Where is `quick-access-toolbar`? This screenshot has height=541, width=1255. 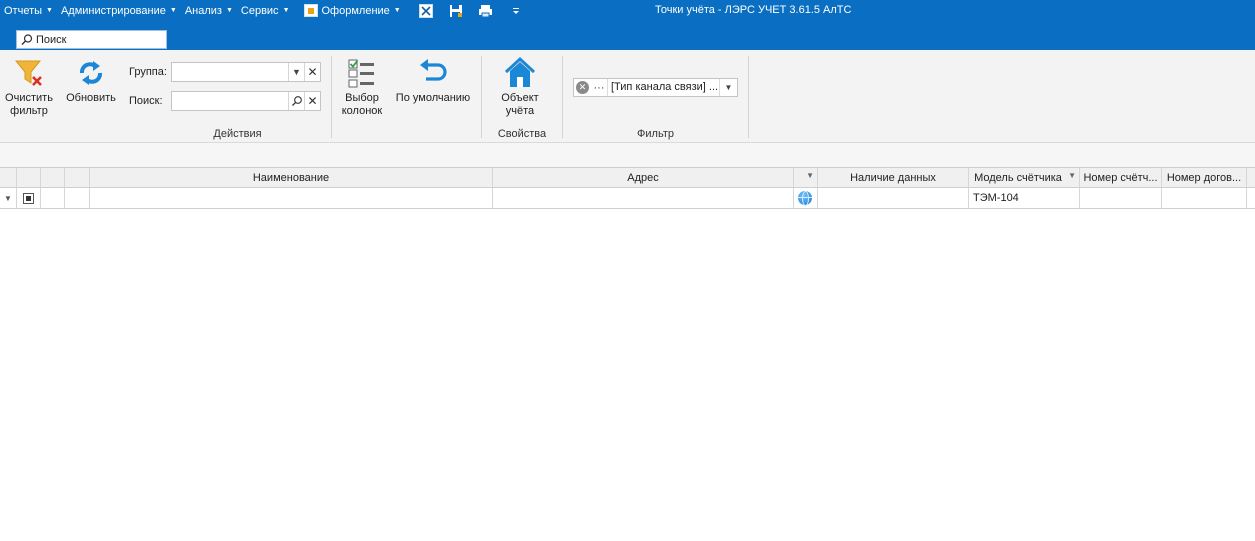 quick-access-toolbar is located at coordinates (471, 10).